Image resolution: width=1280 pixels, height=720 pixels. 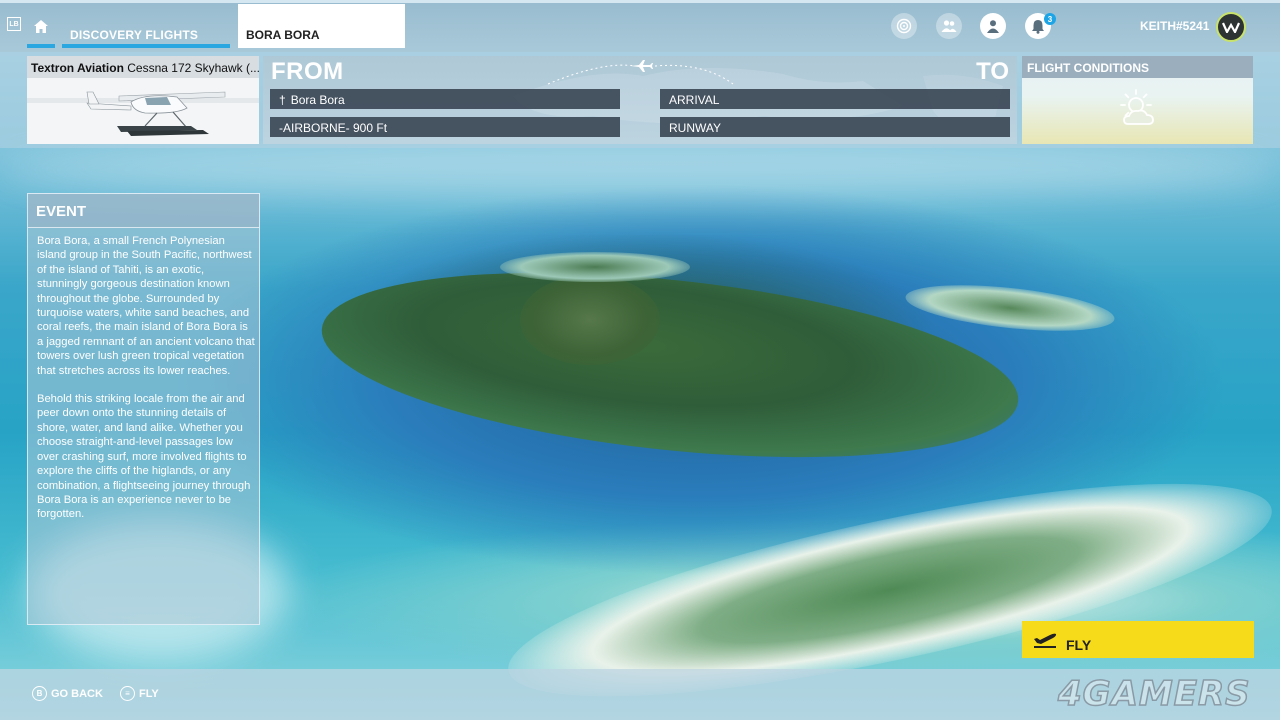 What do you see at coordinates (1045, 640) in the screenshot?
I see `takeoff-icon` at bounding box center [1045, 640].